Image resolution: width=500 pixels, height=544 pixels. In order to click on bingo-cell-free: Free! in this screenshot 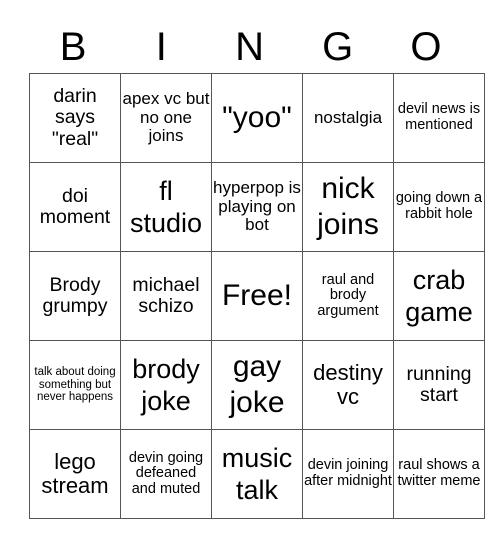, I will do `click(257, 296)`.